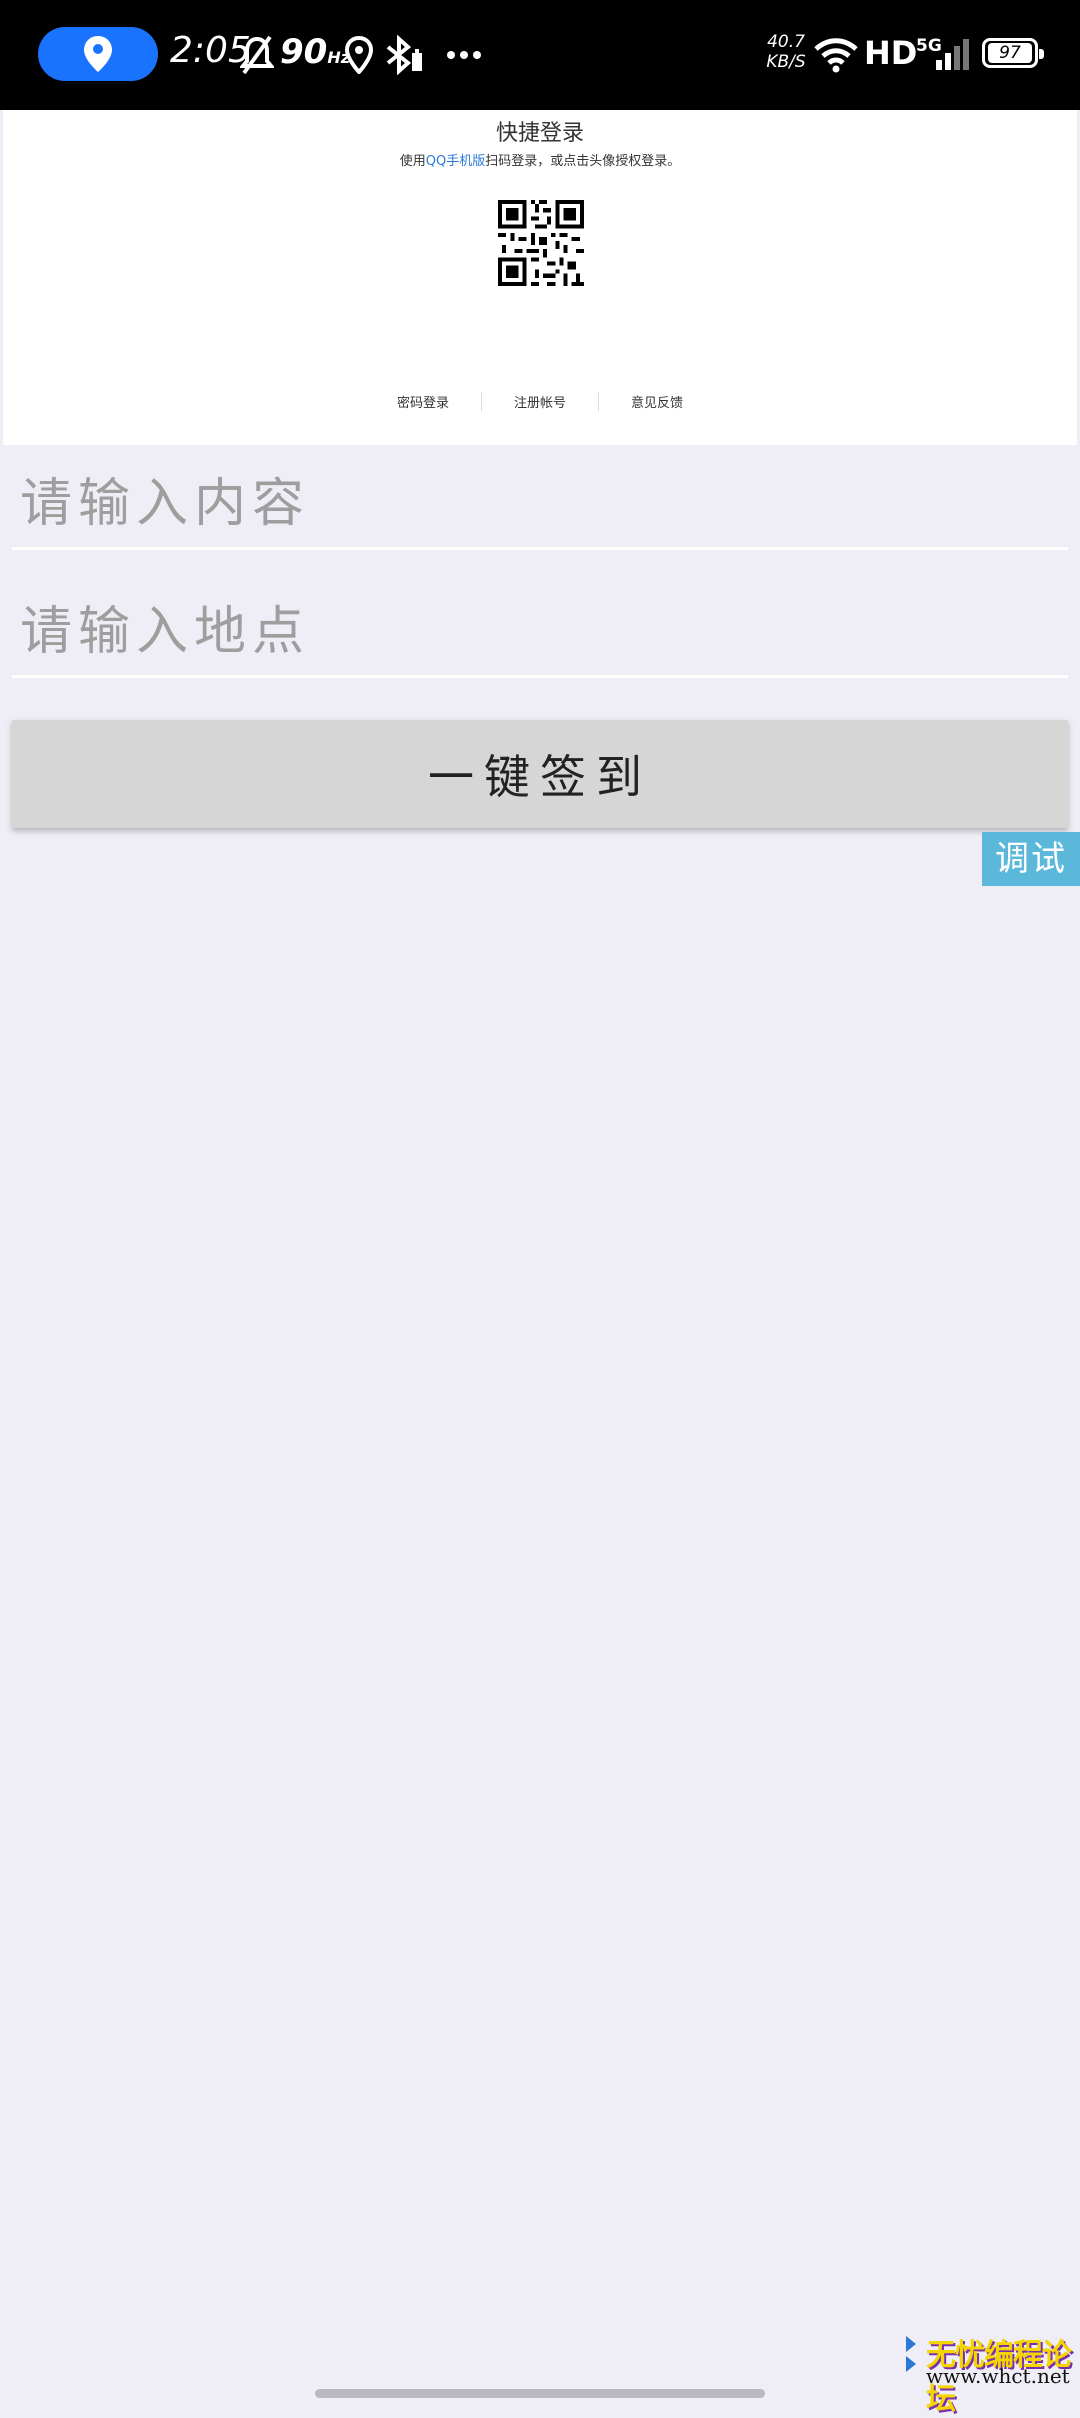 The image size is (1080, 2418). What do you see at coordinates (464, 55) in the screenshot?
I see `more-icon` at bounding box center [464, 55].